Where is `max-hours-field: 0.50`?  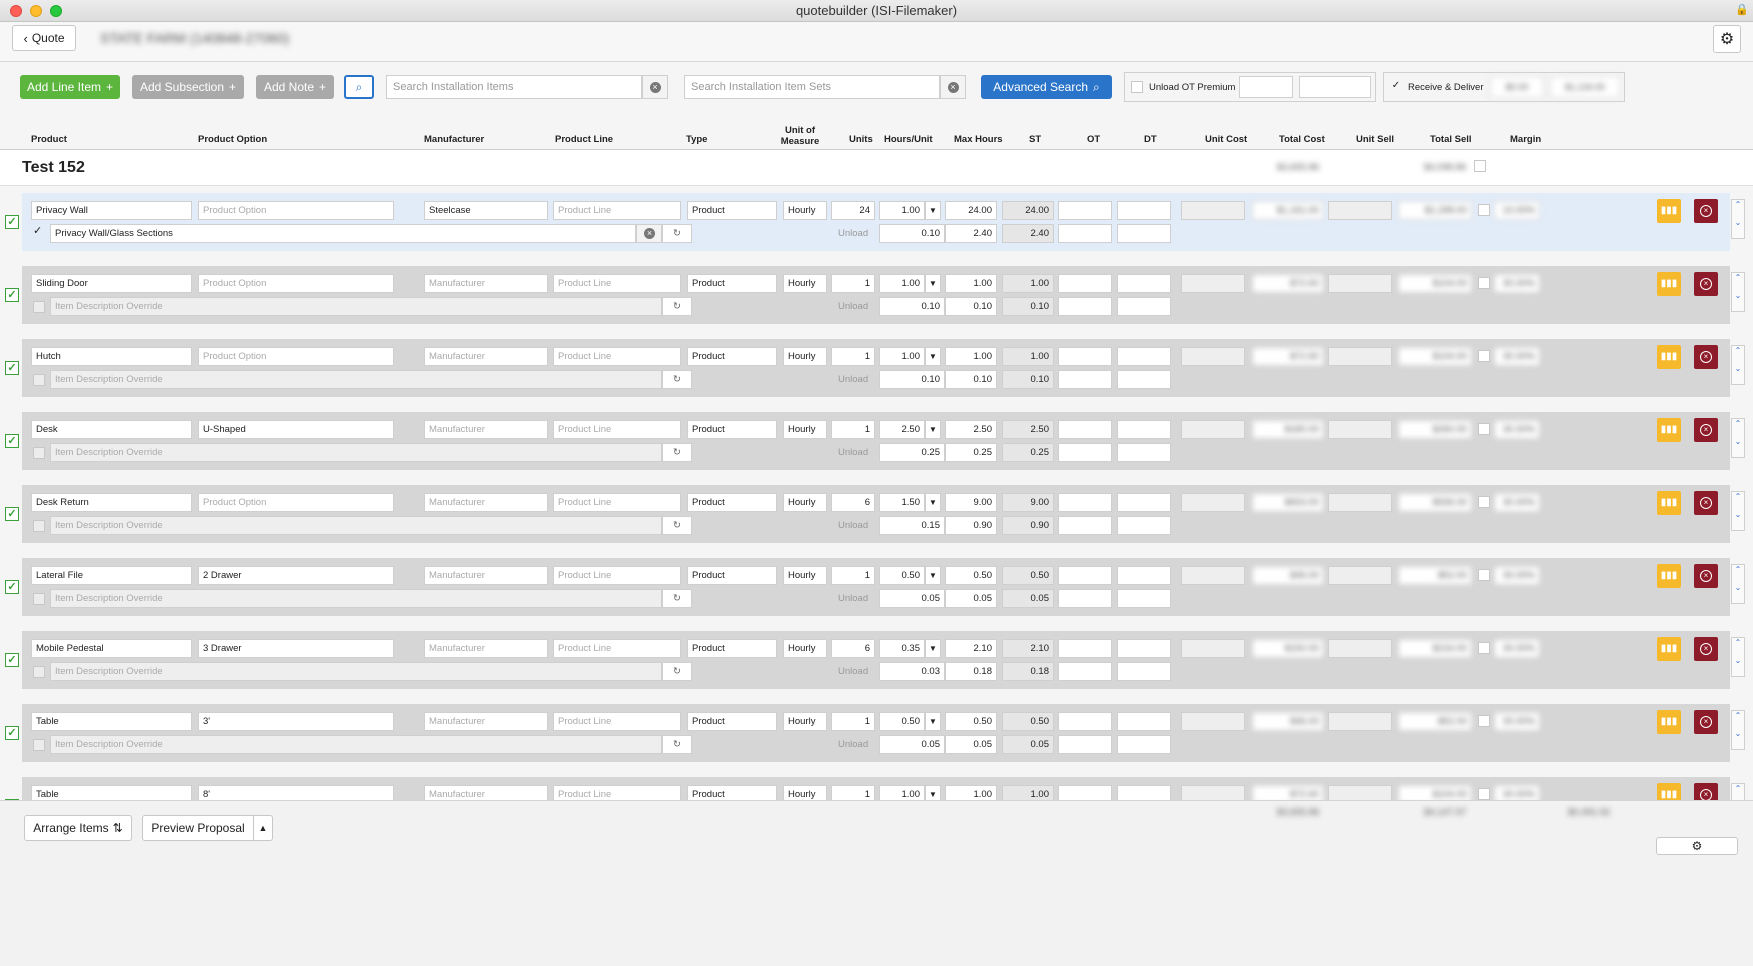 max-hours-field: 0.50 is located at coordinates (971, 575).